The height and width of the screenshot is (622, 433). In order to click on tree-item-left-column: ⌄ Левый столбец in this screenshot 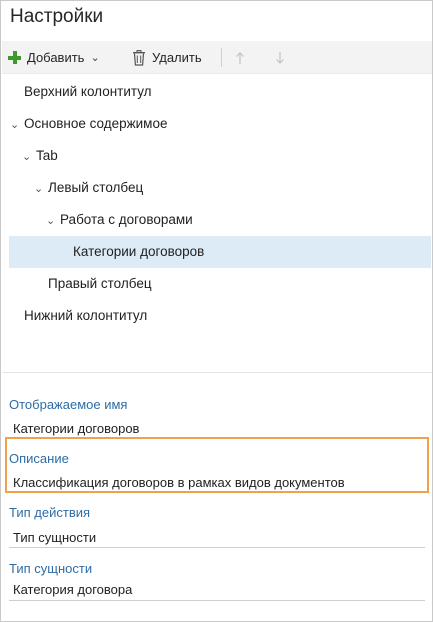, I will do `click(88, 188)`.